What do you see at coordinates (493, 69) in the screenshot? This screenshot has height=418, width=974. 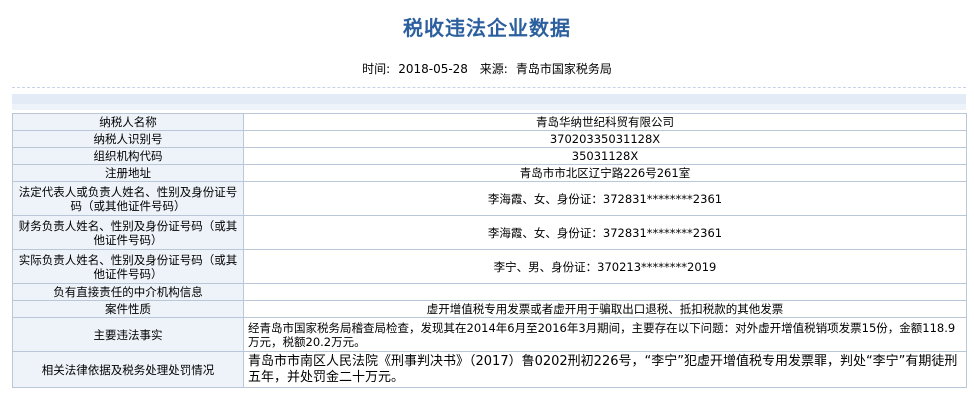 I see `source-label: 来源:` at bounding box center [493, 69].